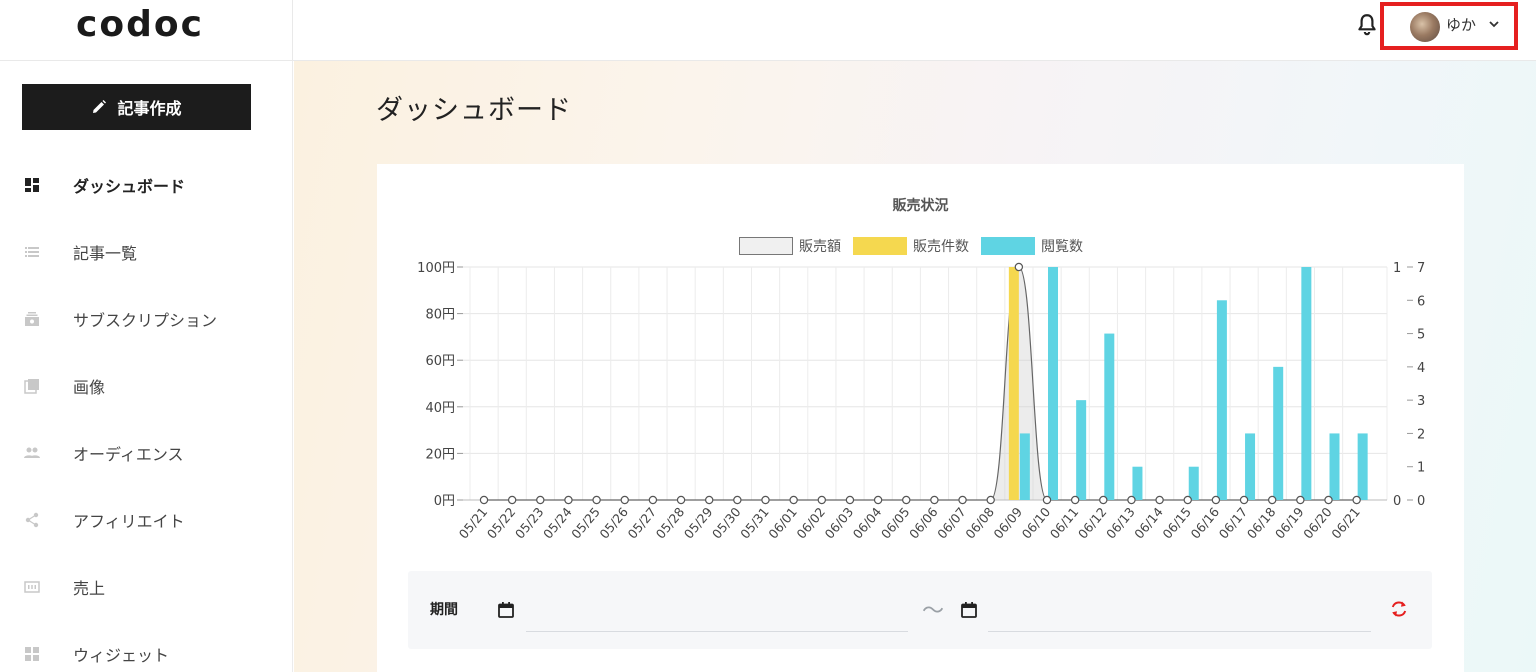  What do you see at coordinates (1205, 522) in the screenshot?
I see `x-tick-label: 06/16` at bounding box center [1205, 522].